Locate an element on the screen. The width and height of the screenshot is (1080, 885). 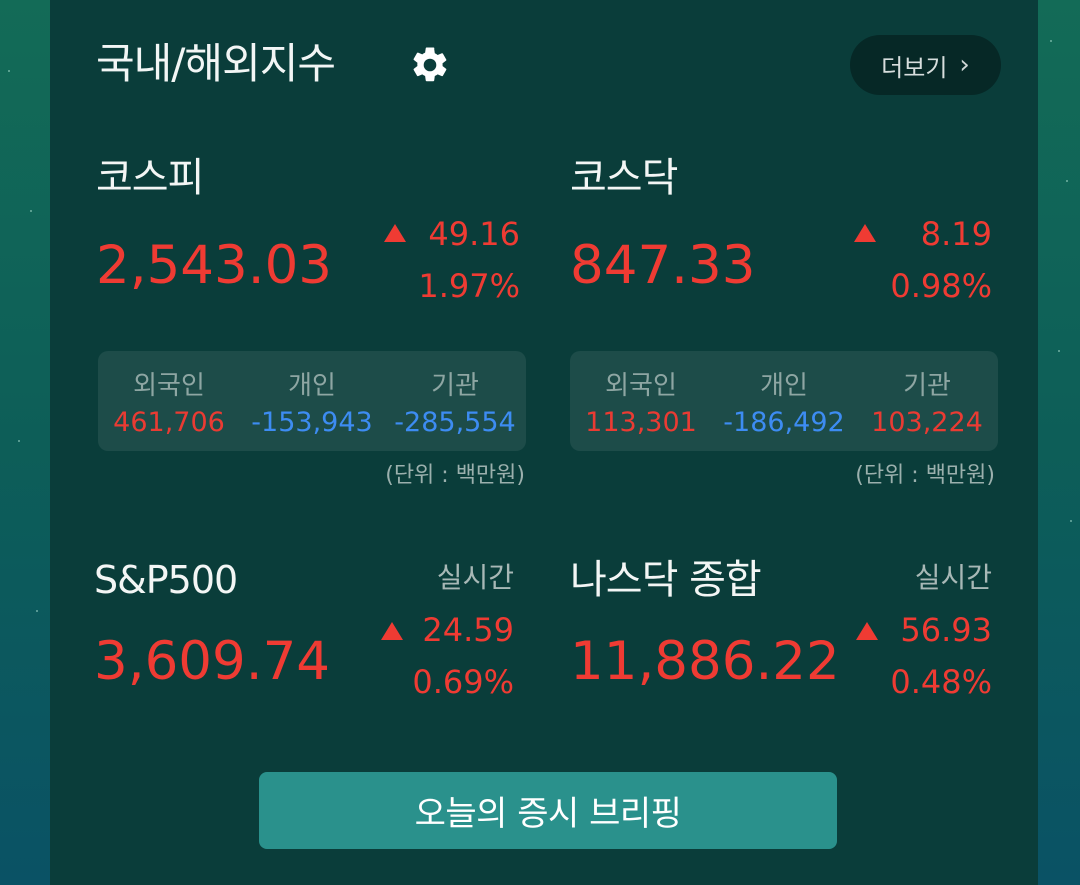
investor-value: -153,943 is located at coordinates (312, 422).